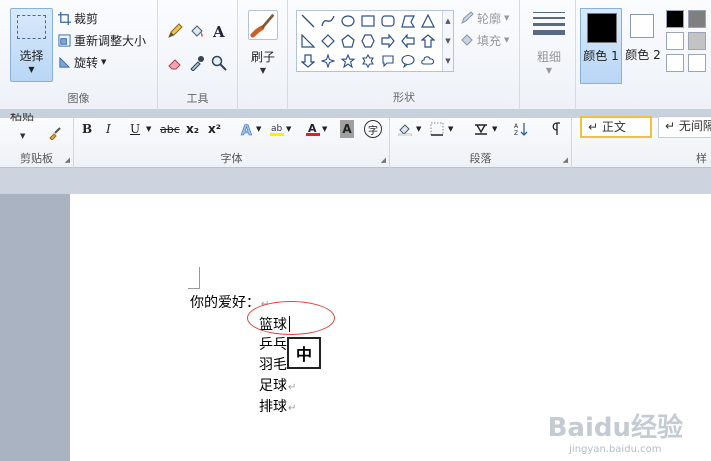 This screenshot has height=461, width=711. I want to click on shapes-scrollbar: ▲ ▼ ▼, so click(447, 41).